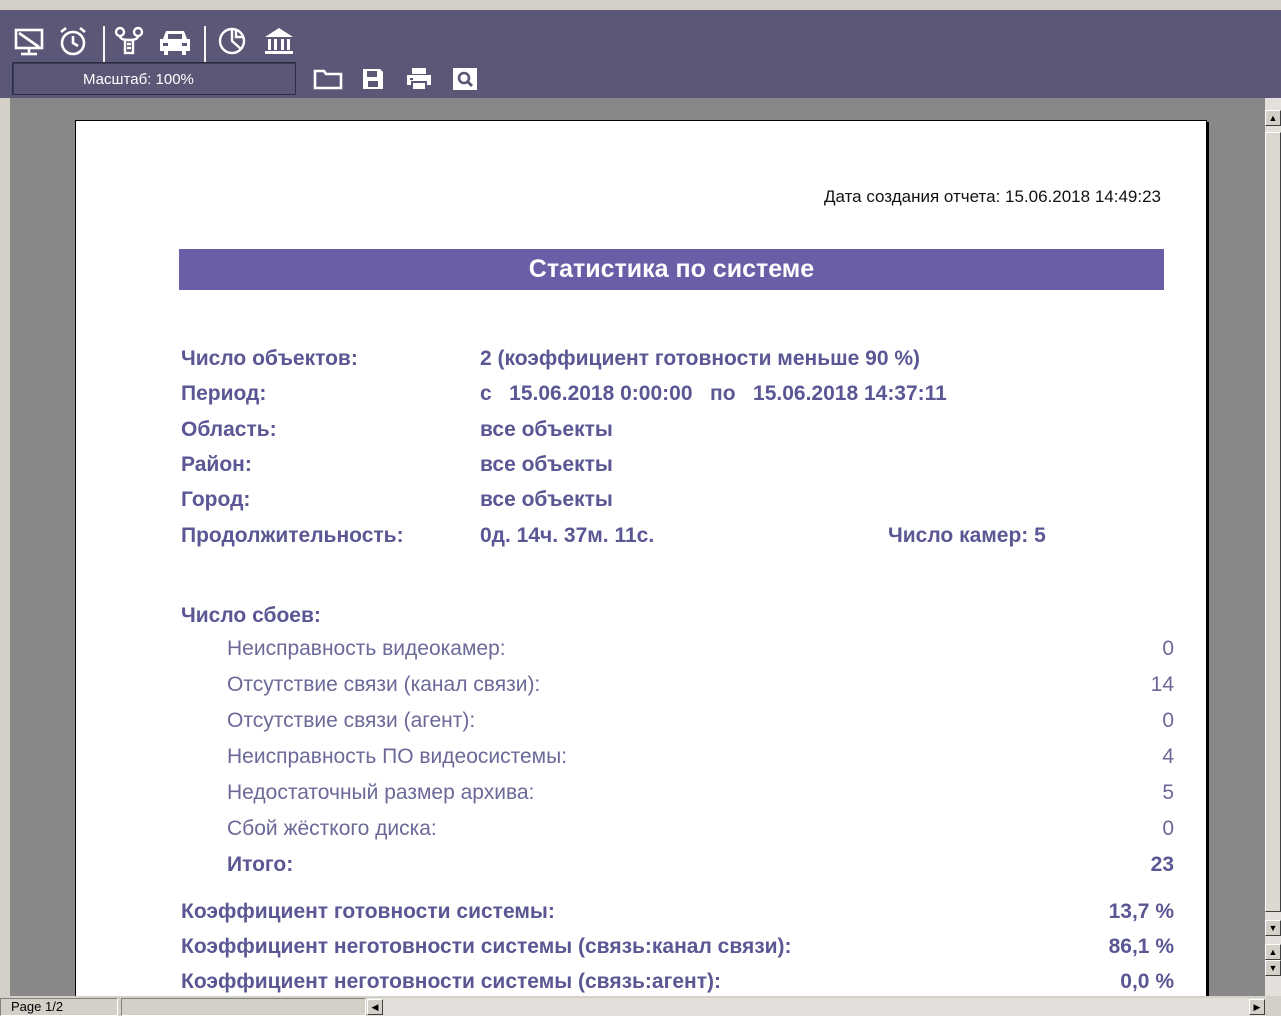 The height and width of the screenshot is (1016, 1281). I want to click on preview-icon, so click(465, 79).